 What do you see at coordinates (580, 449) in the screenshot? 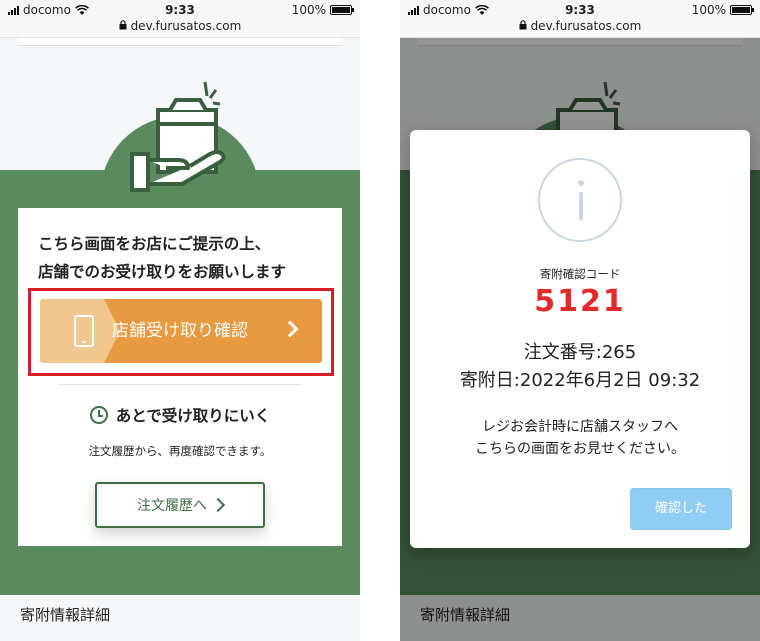
I see `notice-line-2: こちらの画面をお見せください。` at bounding box center [580, 449].